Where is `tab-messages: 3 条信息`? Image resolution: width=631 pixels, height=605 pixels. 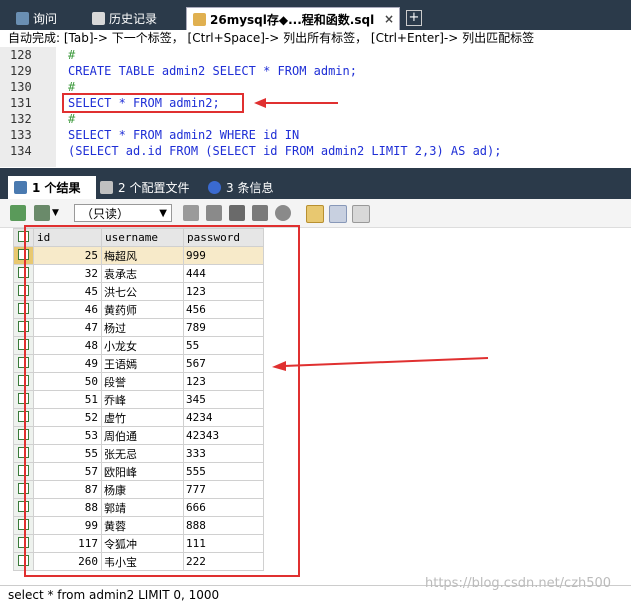
tab-messages: 3 条信息 is located at coordinates (245, 187).